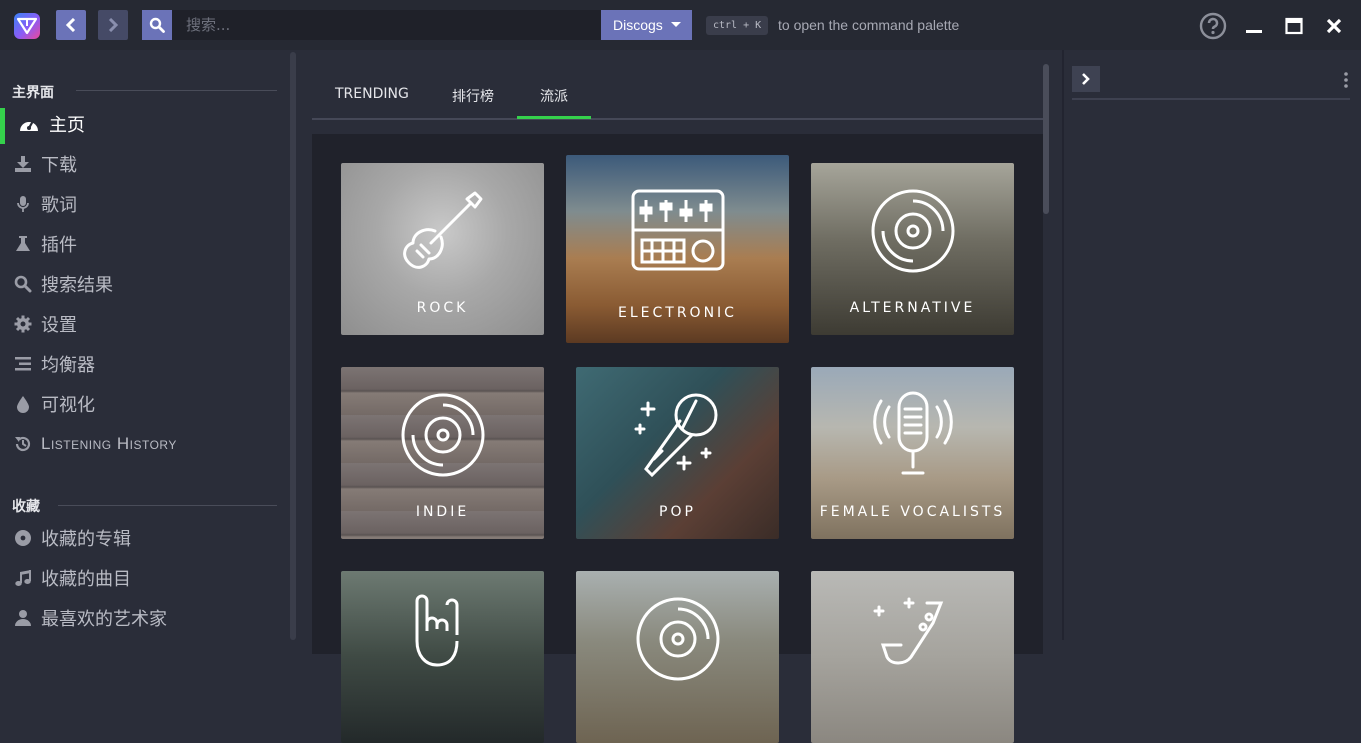  What do you see at coordinates (677, 93) in the screenshot?
I see `tab-bar: TRENDING 排行榜 流派` at bounding box center [677, 93].